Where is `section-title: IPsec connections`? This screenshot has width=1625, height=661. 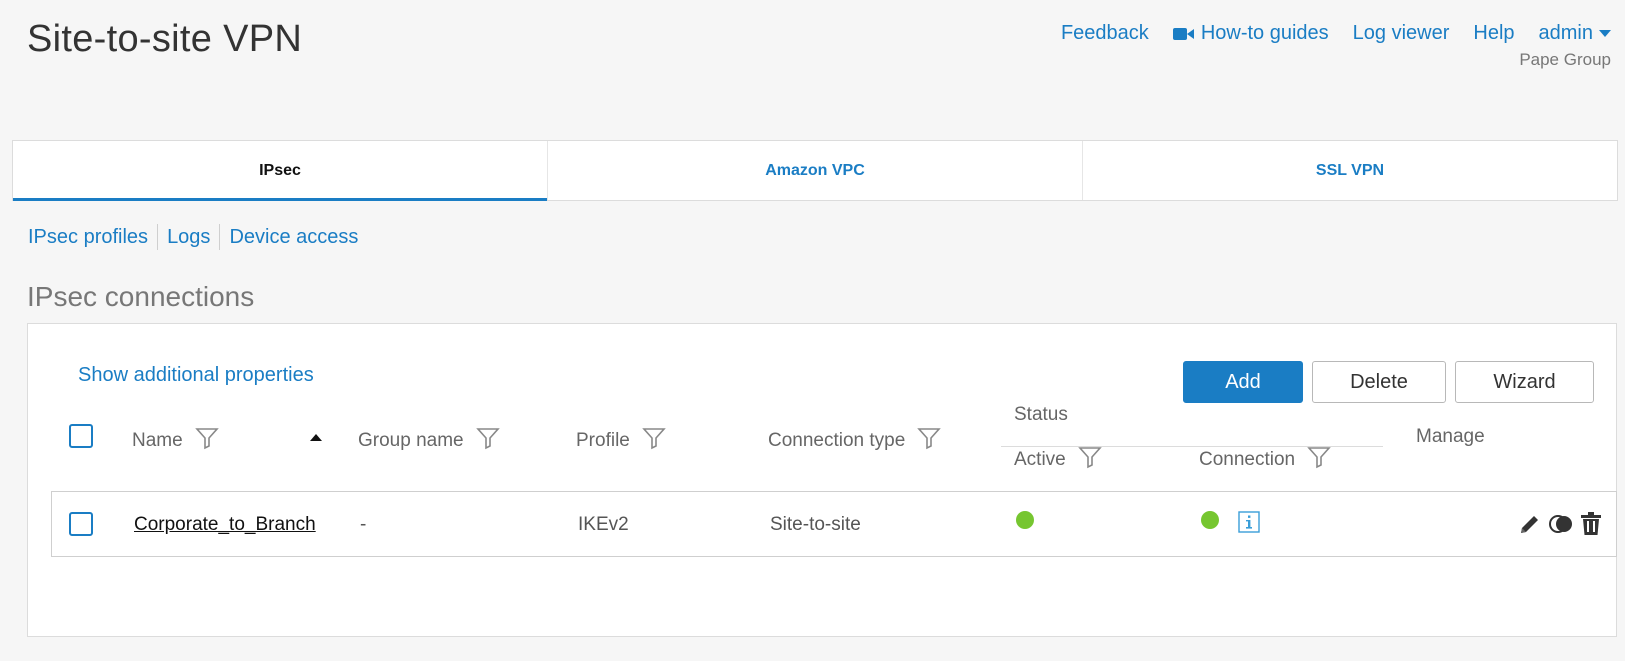 section-title: IPsec connections is located at coordinates (141, 296).